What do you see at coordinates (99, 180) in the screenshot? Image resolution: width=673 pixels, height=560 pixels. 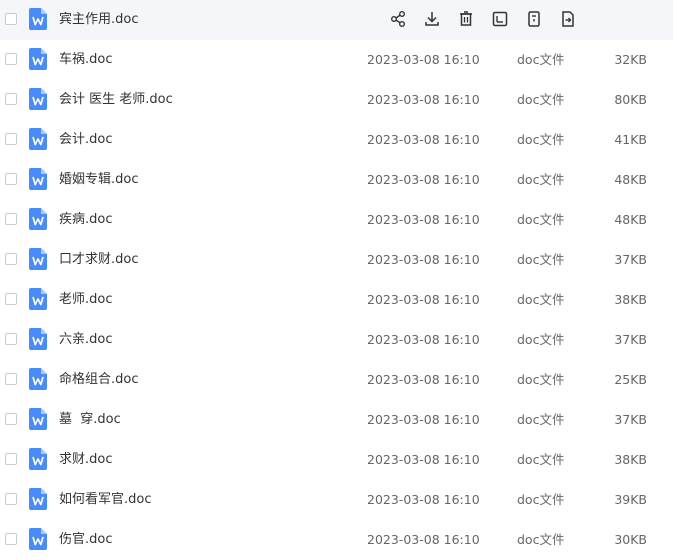 I see `file-name: 婚姻专辑.doc` at bounding box center [99, 180].